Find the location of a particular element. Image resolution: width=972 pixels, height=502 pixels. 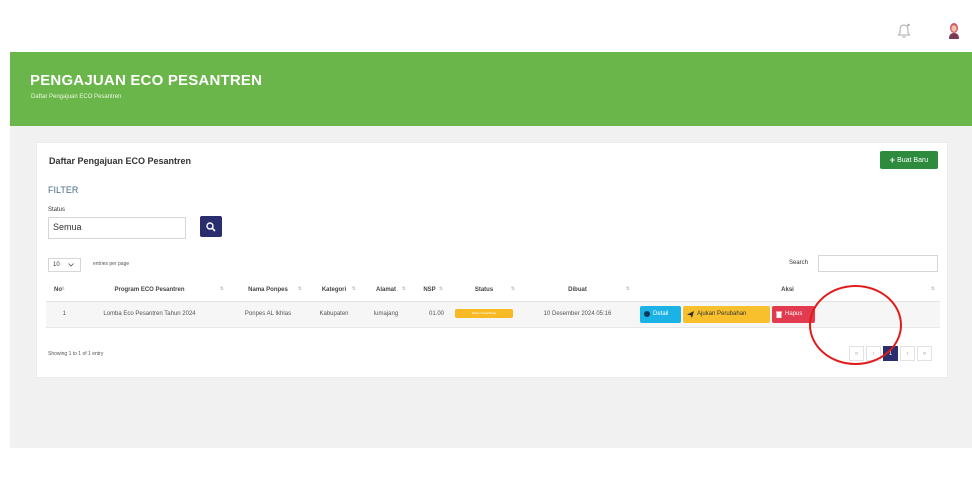

cell-status: Belum Diverifikasi is located at coordinates (484, 314).